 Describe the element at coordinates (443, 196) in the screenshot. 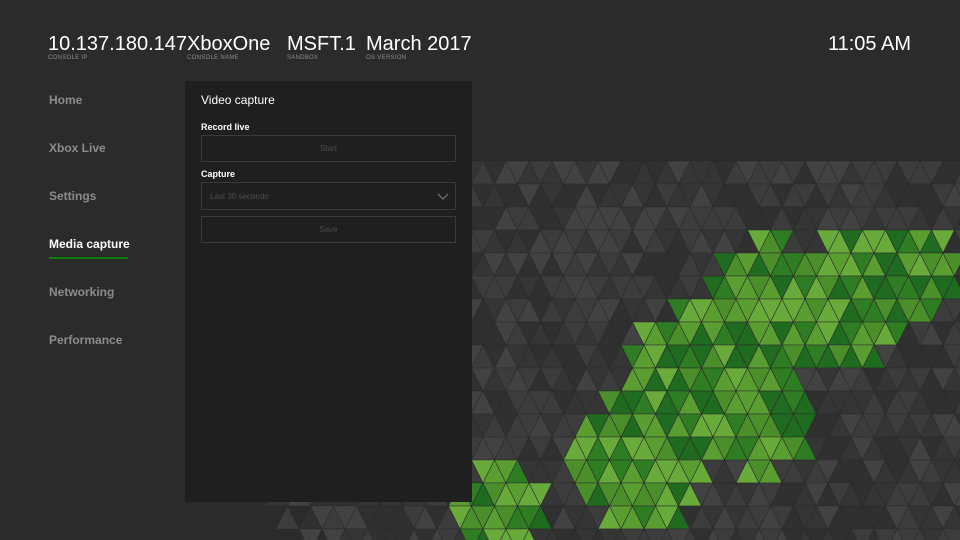

I see `chevron-down-icon` at that location.